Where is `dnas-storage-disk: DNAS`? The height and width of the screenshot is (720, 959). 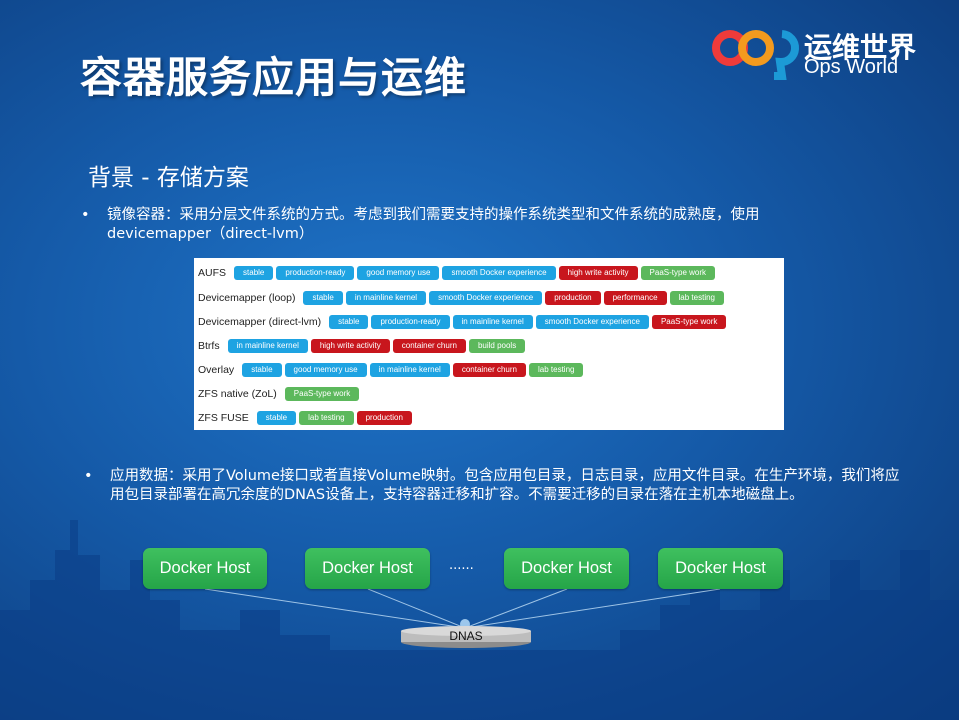 dnas-storage-disk: DNAS is located at coordinates (466, 637).